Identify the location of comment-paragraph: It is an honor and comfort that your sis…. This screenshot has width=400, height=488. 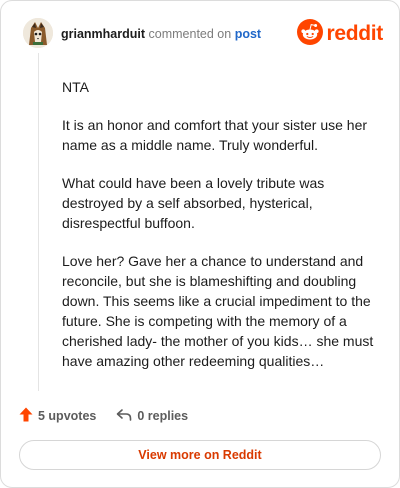
(215, 135).